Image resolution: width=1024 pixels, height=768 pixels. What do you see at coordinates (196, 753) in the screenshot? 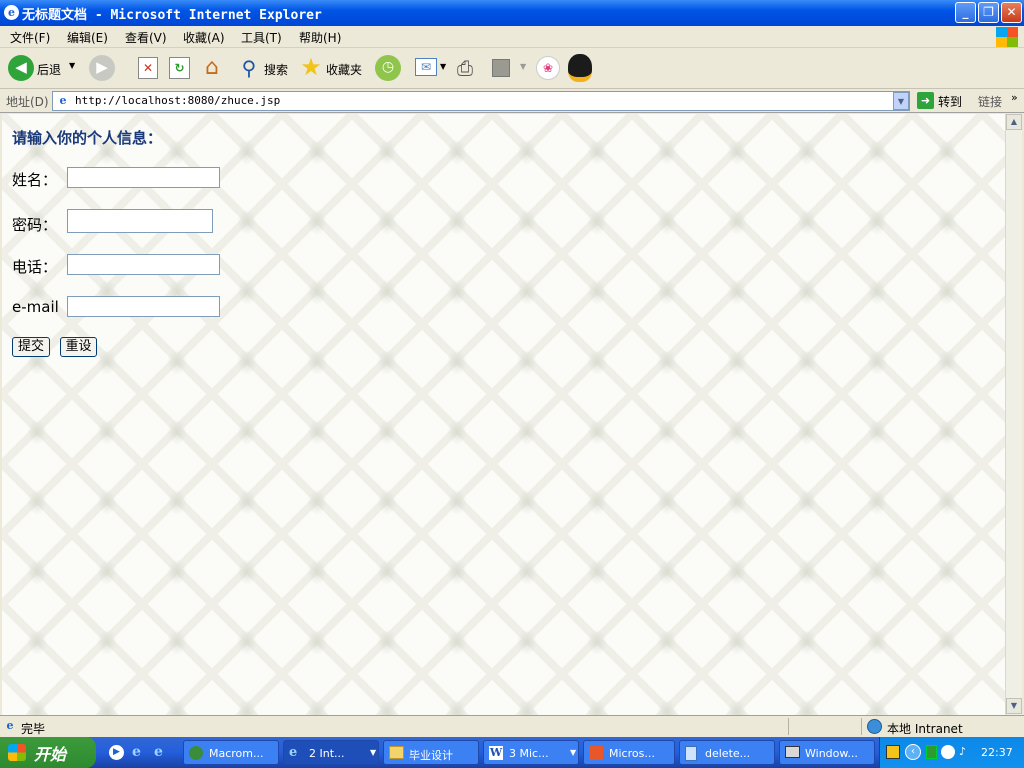
I see `task-dreamweaver-icon` at bounding box center [196, 753].